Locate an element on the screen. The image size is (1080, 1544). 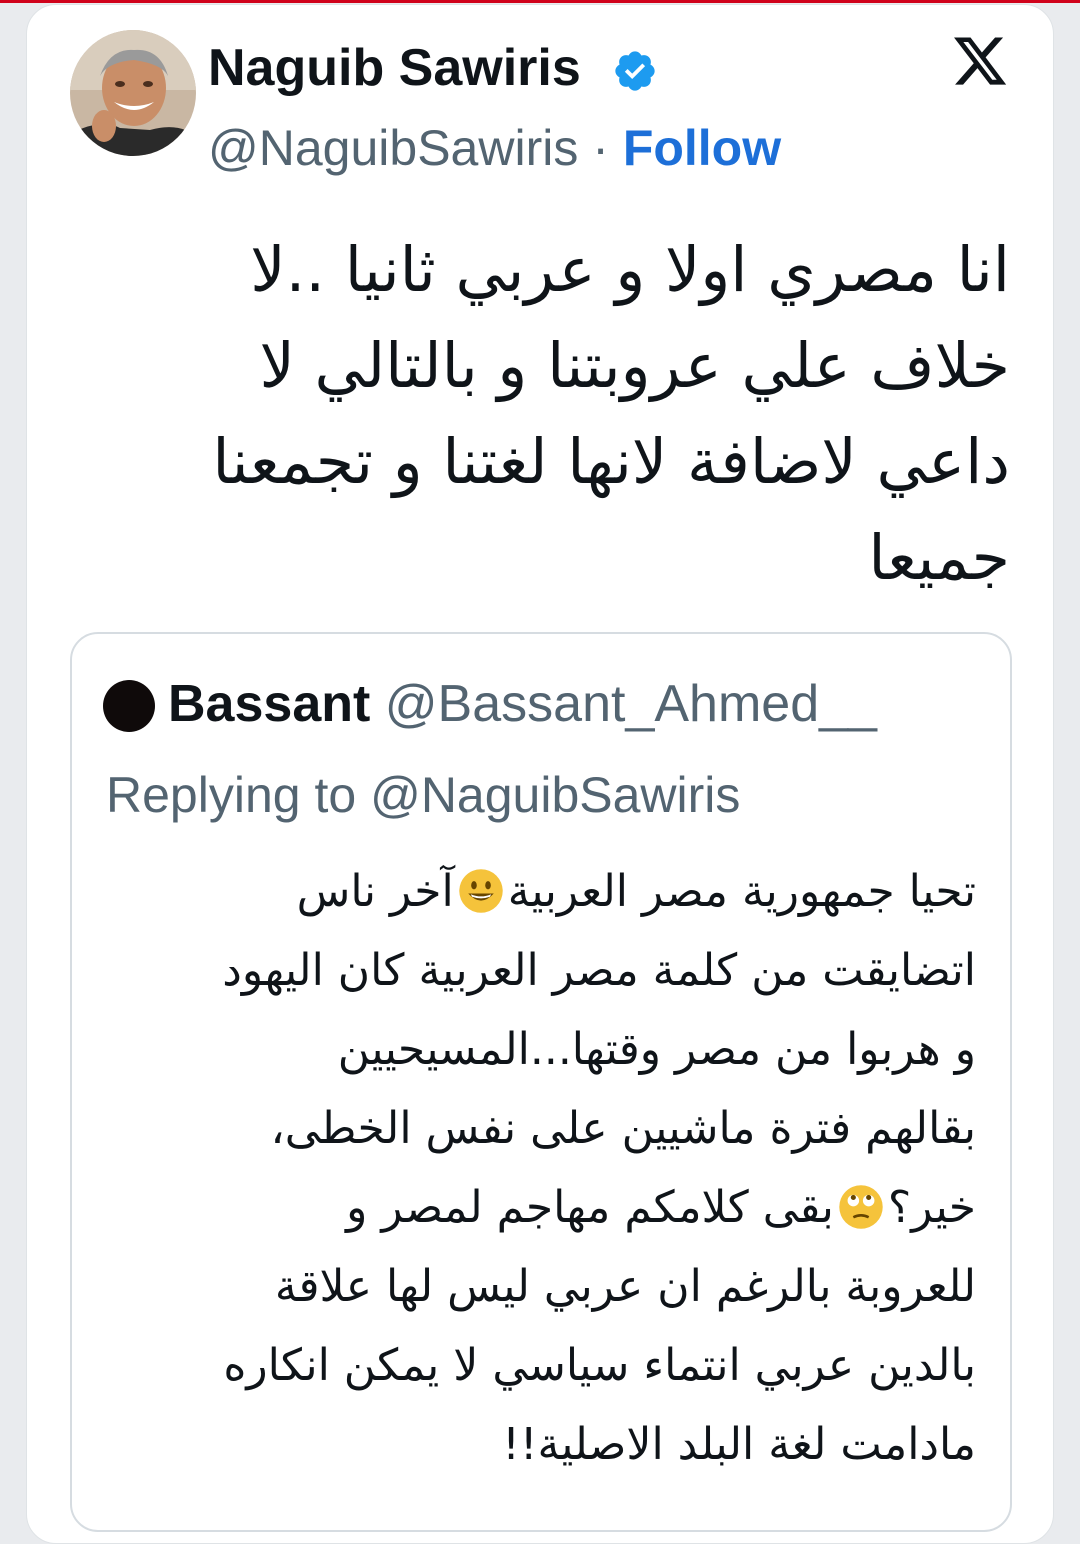
author-handle-line: @NaguibSawiris · Follow is located at coordinates (494, 148).